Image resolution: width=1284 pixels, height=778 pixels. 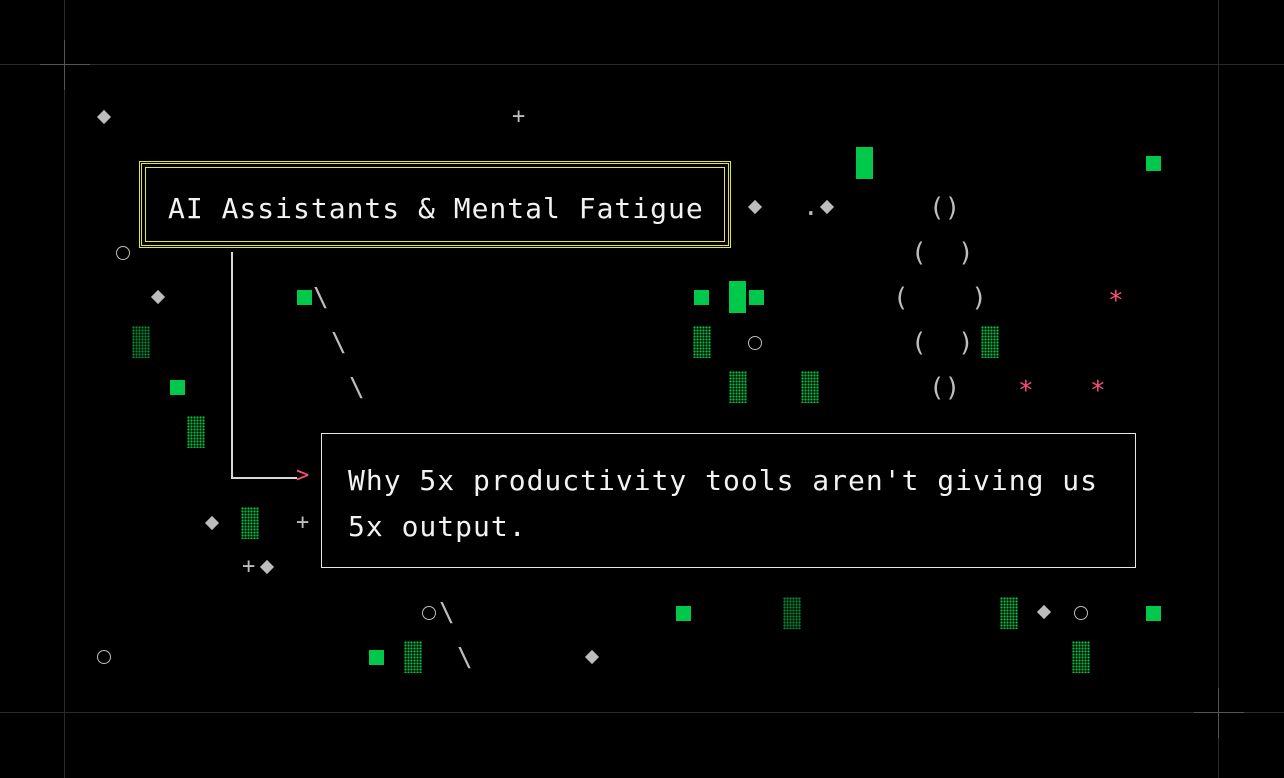 What do you see at coordinates (303, 475) in the screenshot?
I see `connector-arrow-icon: >` at bounding box center [303, 475].